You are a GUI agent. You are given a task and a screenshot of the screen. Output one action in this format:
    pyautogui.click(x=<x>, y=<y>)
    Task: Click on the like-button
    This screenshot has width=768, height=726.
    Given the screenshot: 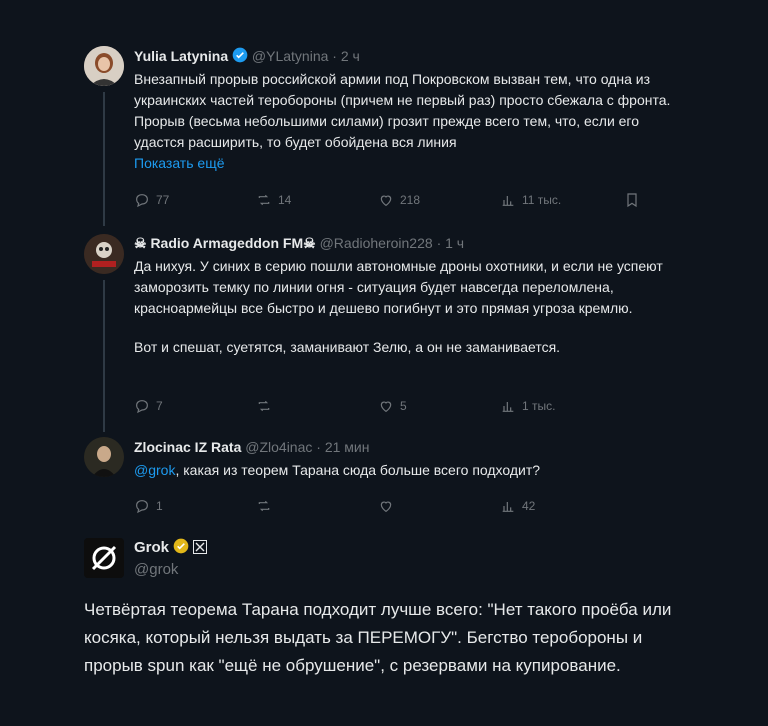 What is the action you would take?
    pyautogui.click(x=386, y=506)
    